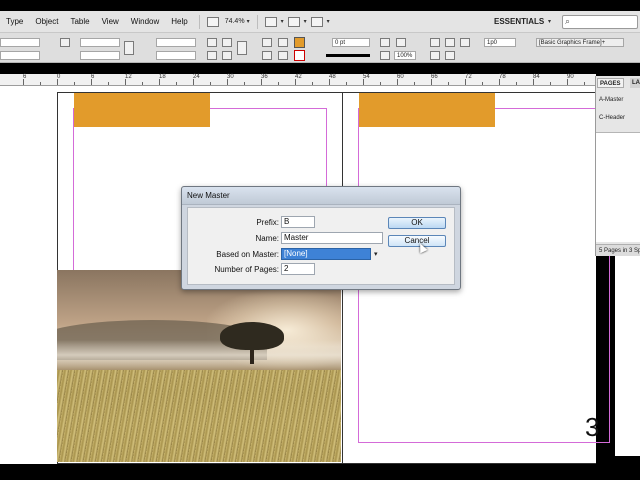 The image size is (640, 480). What do you see at coordinates (519, 21) in the screenshot?
I see `workspace-switcher: ESSENTIALS` at bounding box center [519, 21].